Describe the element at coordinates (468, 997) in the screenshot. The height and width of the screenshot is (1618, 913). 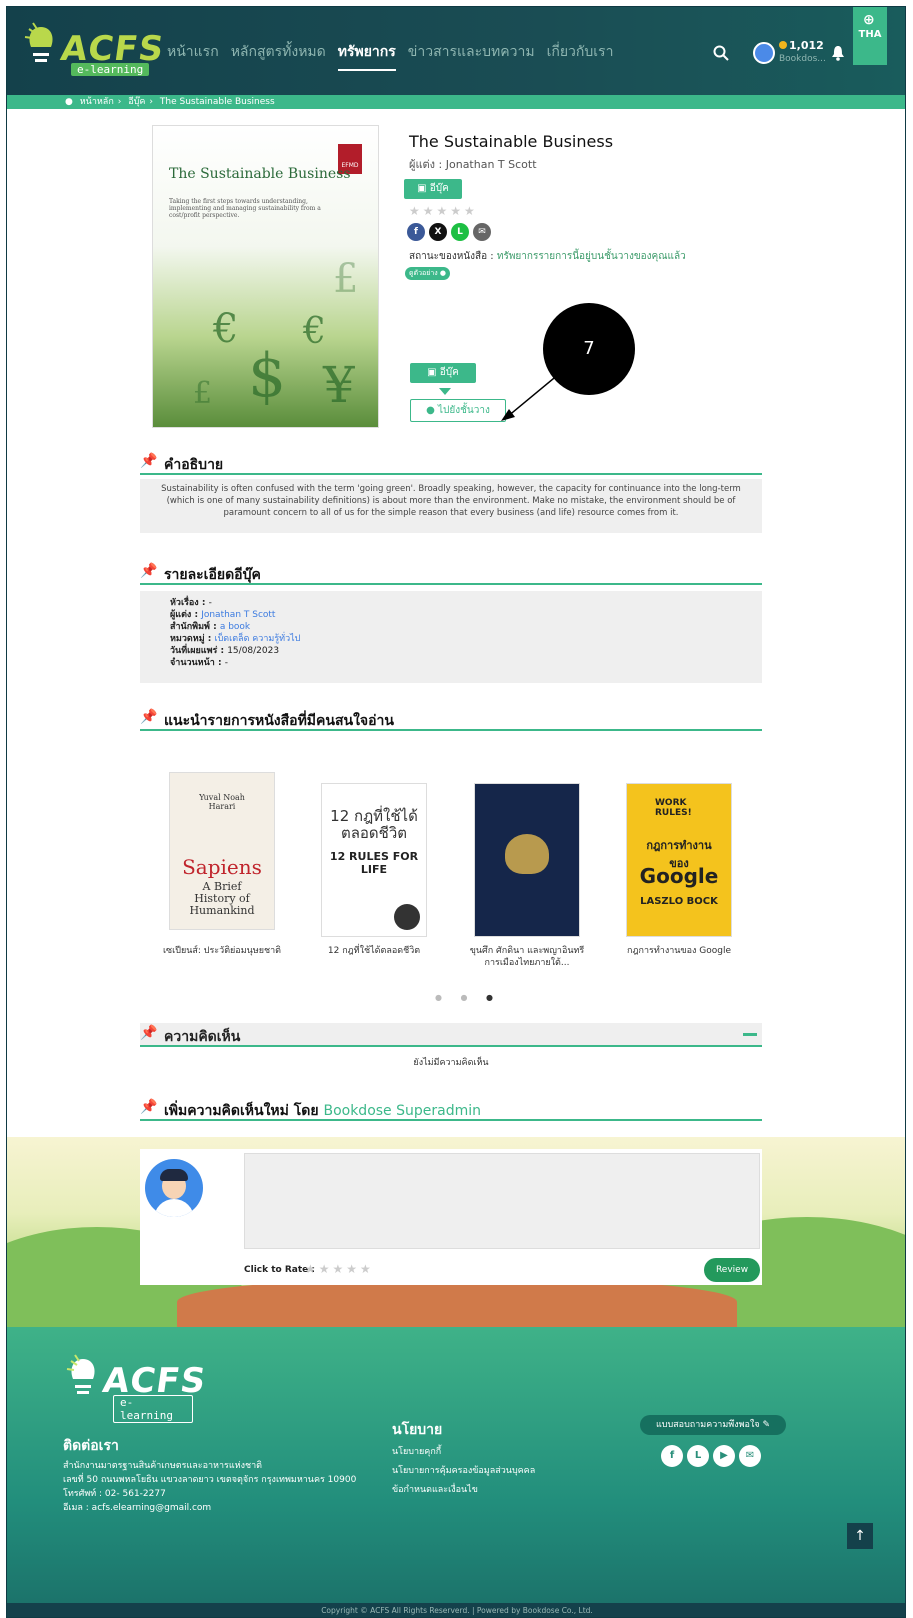
I see `carousel-dots: ● ● ●` at that location.